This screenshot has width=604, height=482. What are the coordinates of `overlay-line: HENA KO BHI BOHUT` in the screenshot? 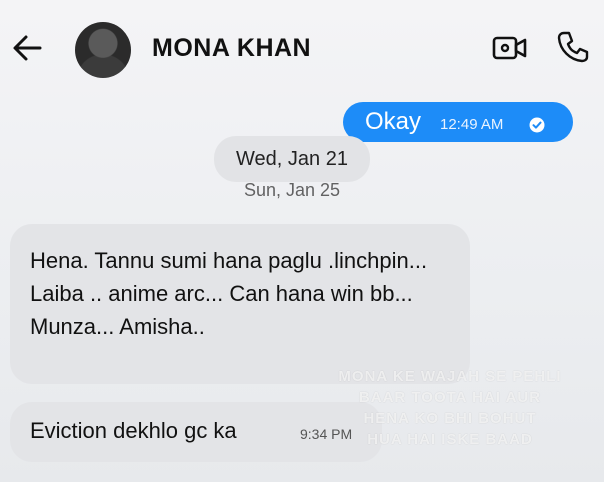 It's located at (450, 418).